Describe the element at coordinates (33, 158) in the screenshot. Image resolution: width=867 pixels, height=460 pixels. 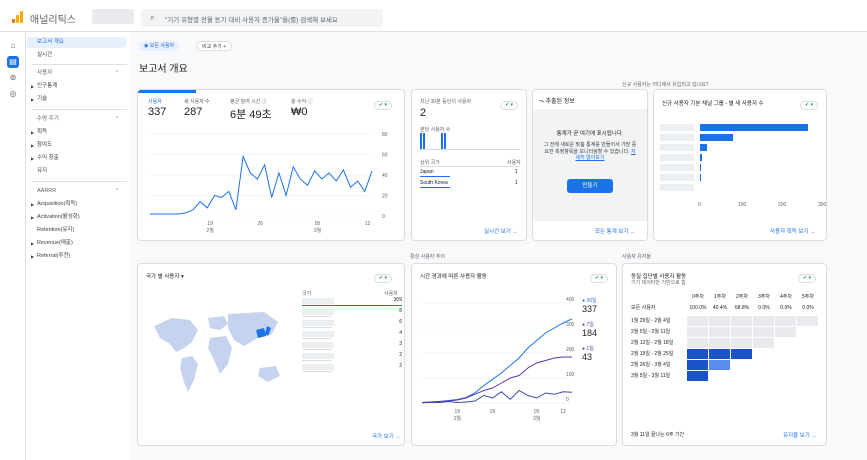
I see `caret-right-icon: ▶` at that location.